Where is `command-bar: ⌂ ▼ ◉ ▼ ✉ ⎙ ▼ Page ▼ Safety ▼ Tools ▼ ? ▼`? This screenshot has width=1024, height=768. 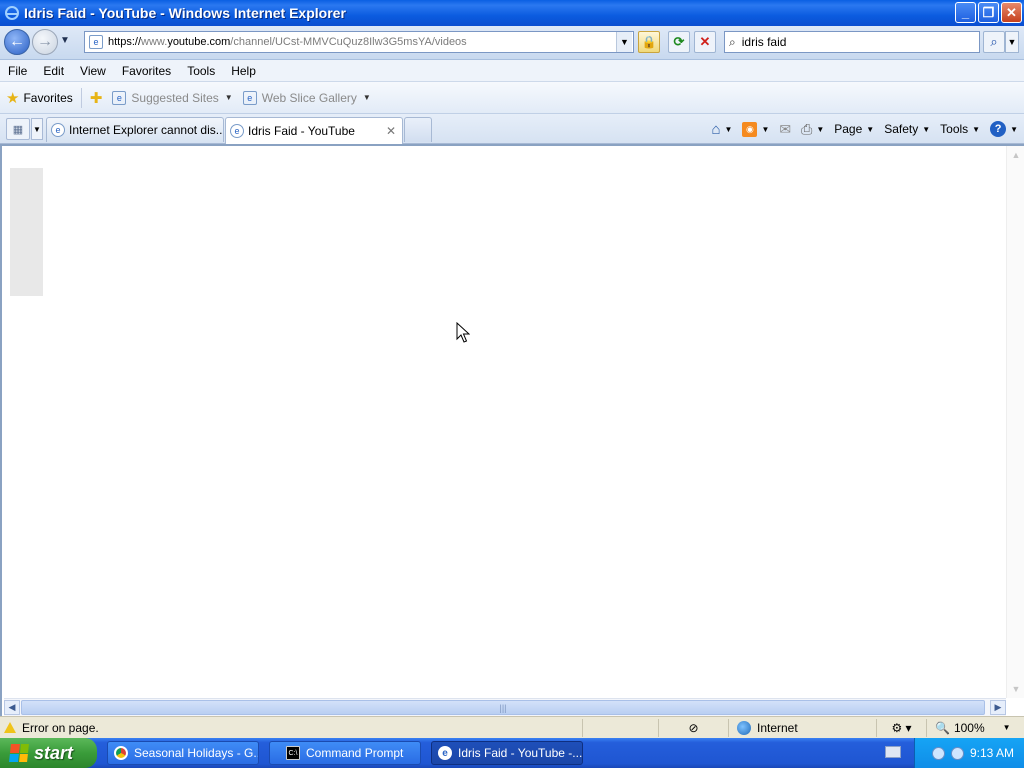 command-bar: ⌂ ▼ ◉ ▼ ✉ ⎙ ▼ Page ▼ Safety ▼ Tools ▼ ? ▼ is located at coordinates (859, 129).